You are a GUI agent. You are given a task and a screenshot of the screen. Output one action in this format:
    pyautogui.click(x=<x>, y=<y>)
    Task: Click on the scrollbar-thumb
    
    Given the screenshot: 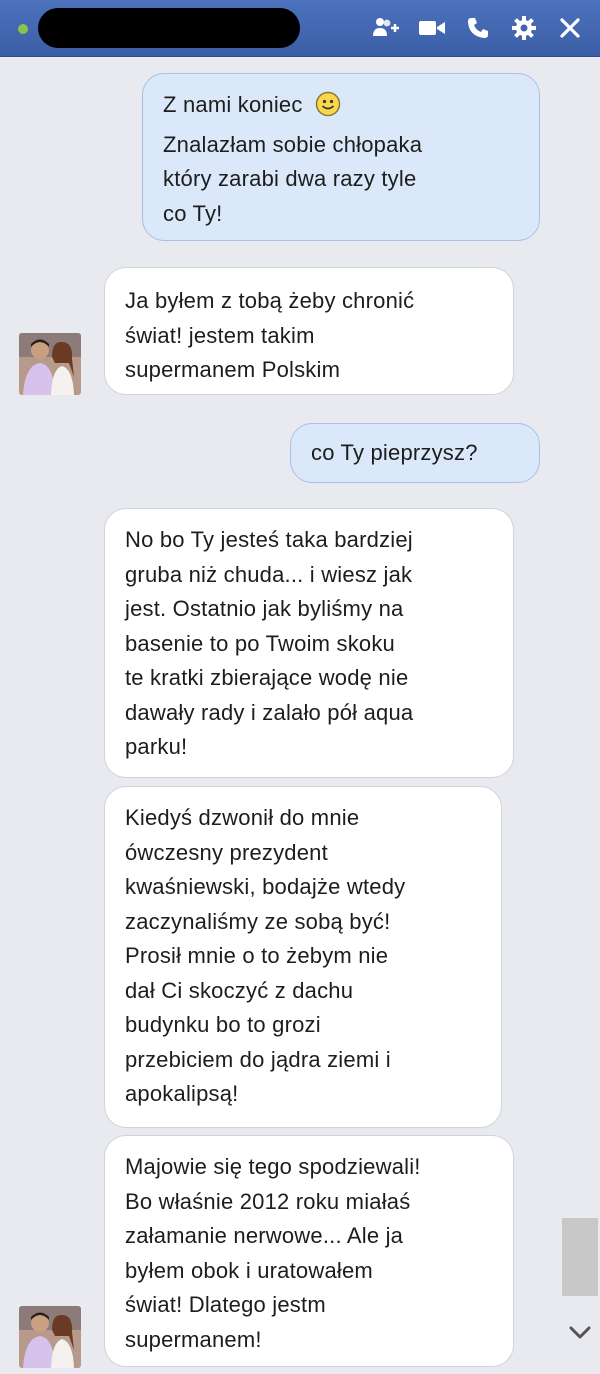 What is the action you would take?
    pyautogui.click(x=580, y=1257)
    